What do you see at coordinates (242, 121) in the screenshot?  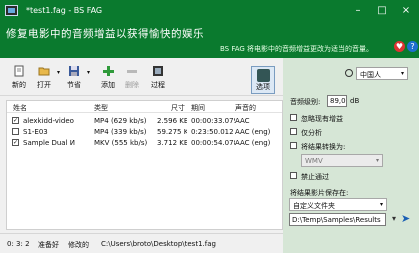 I see `file-audio: AAC` at bounding box center [242, 121].